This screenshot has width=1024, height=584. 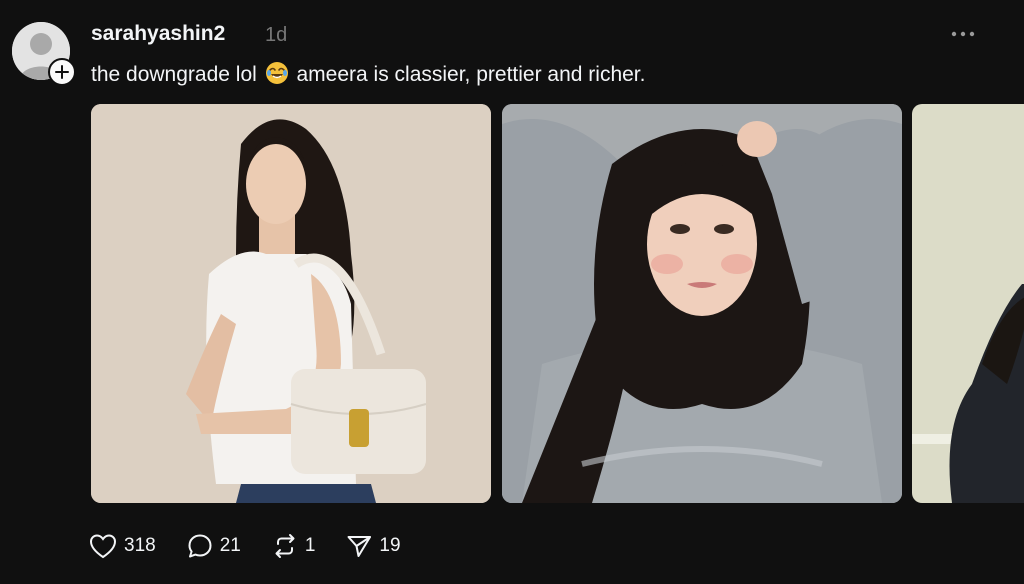 What do you see at coordinates (359, 546) in the screenshot?
I see `send-icon` at bounding box center [359, 546].